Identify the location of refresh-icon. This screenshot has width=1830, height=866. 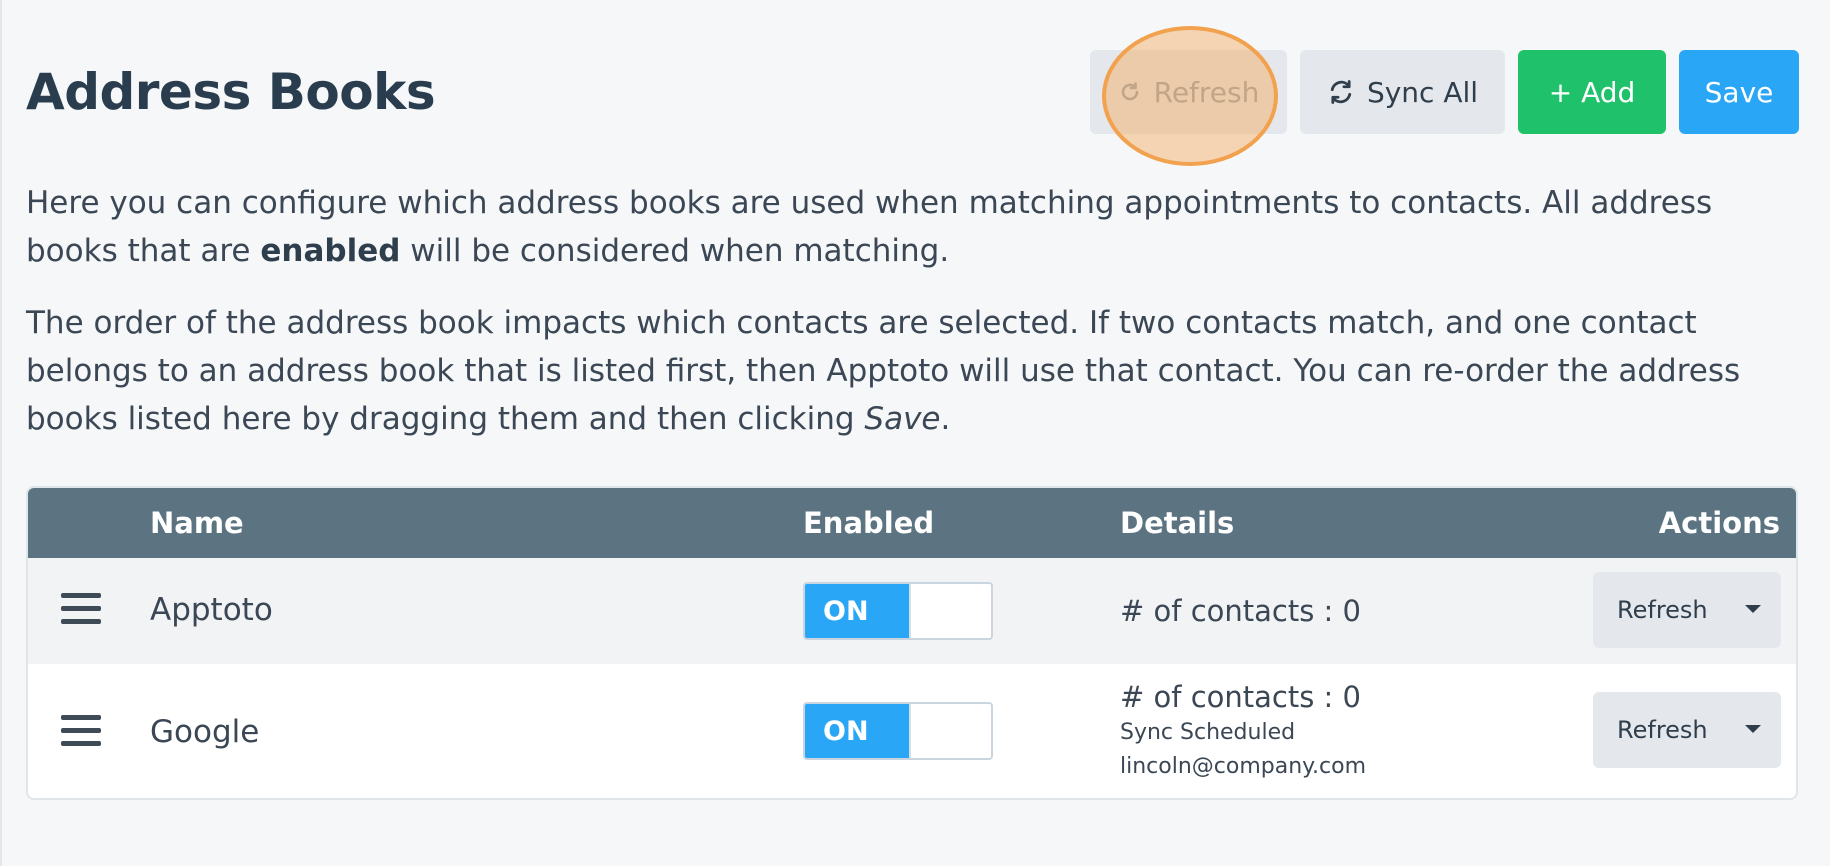
(1130, 92).